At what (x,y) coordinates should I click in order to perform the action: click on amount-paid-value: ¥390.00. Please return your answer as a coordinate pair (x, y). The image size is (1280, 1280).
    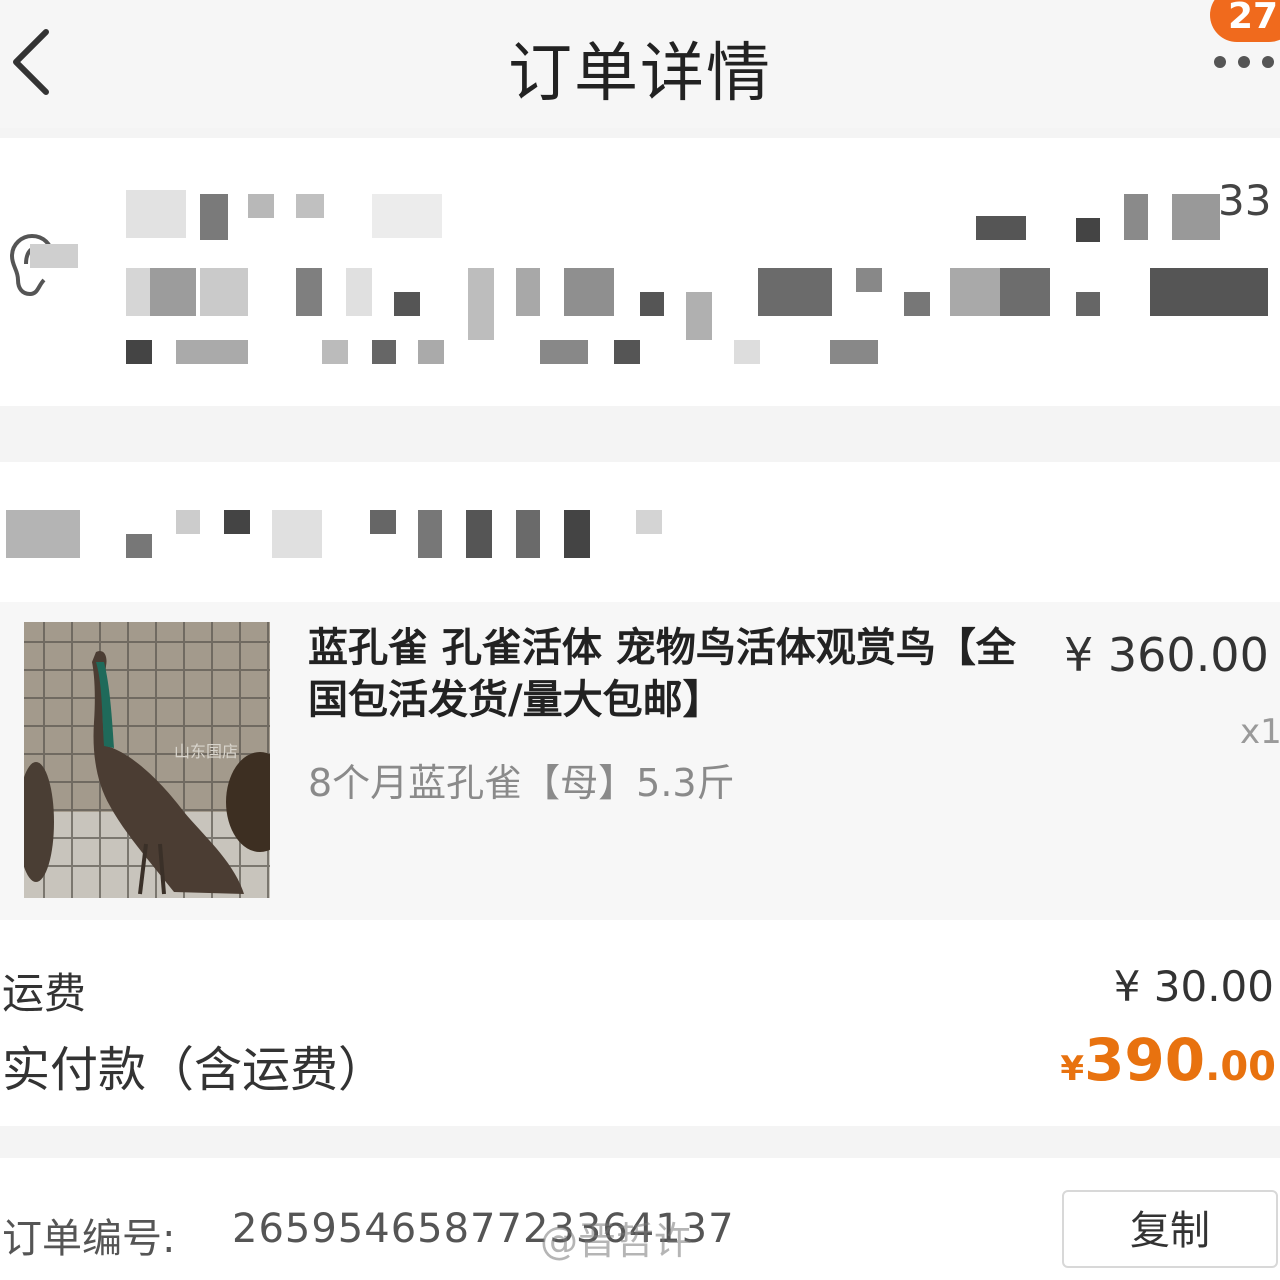
    Looking at the image, I should click on (1168, 1060).